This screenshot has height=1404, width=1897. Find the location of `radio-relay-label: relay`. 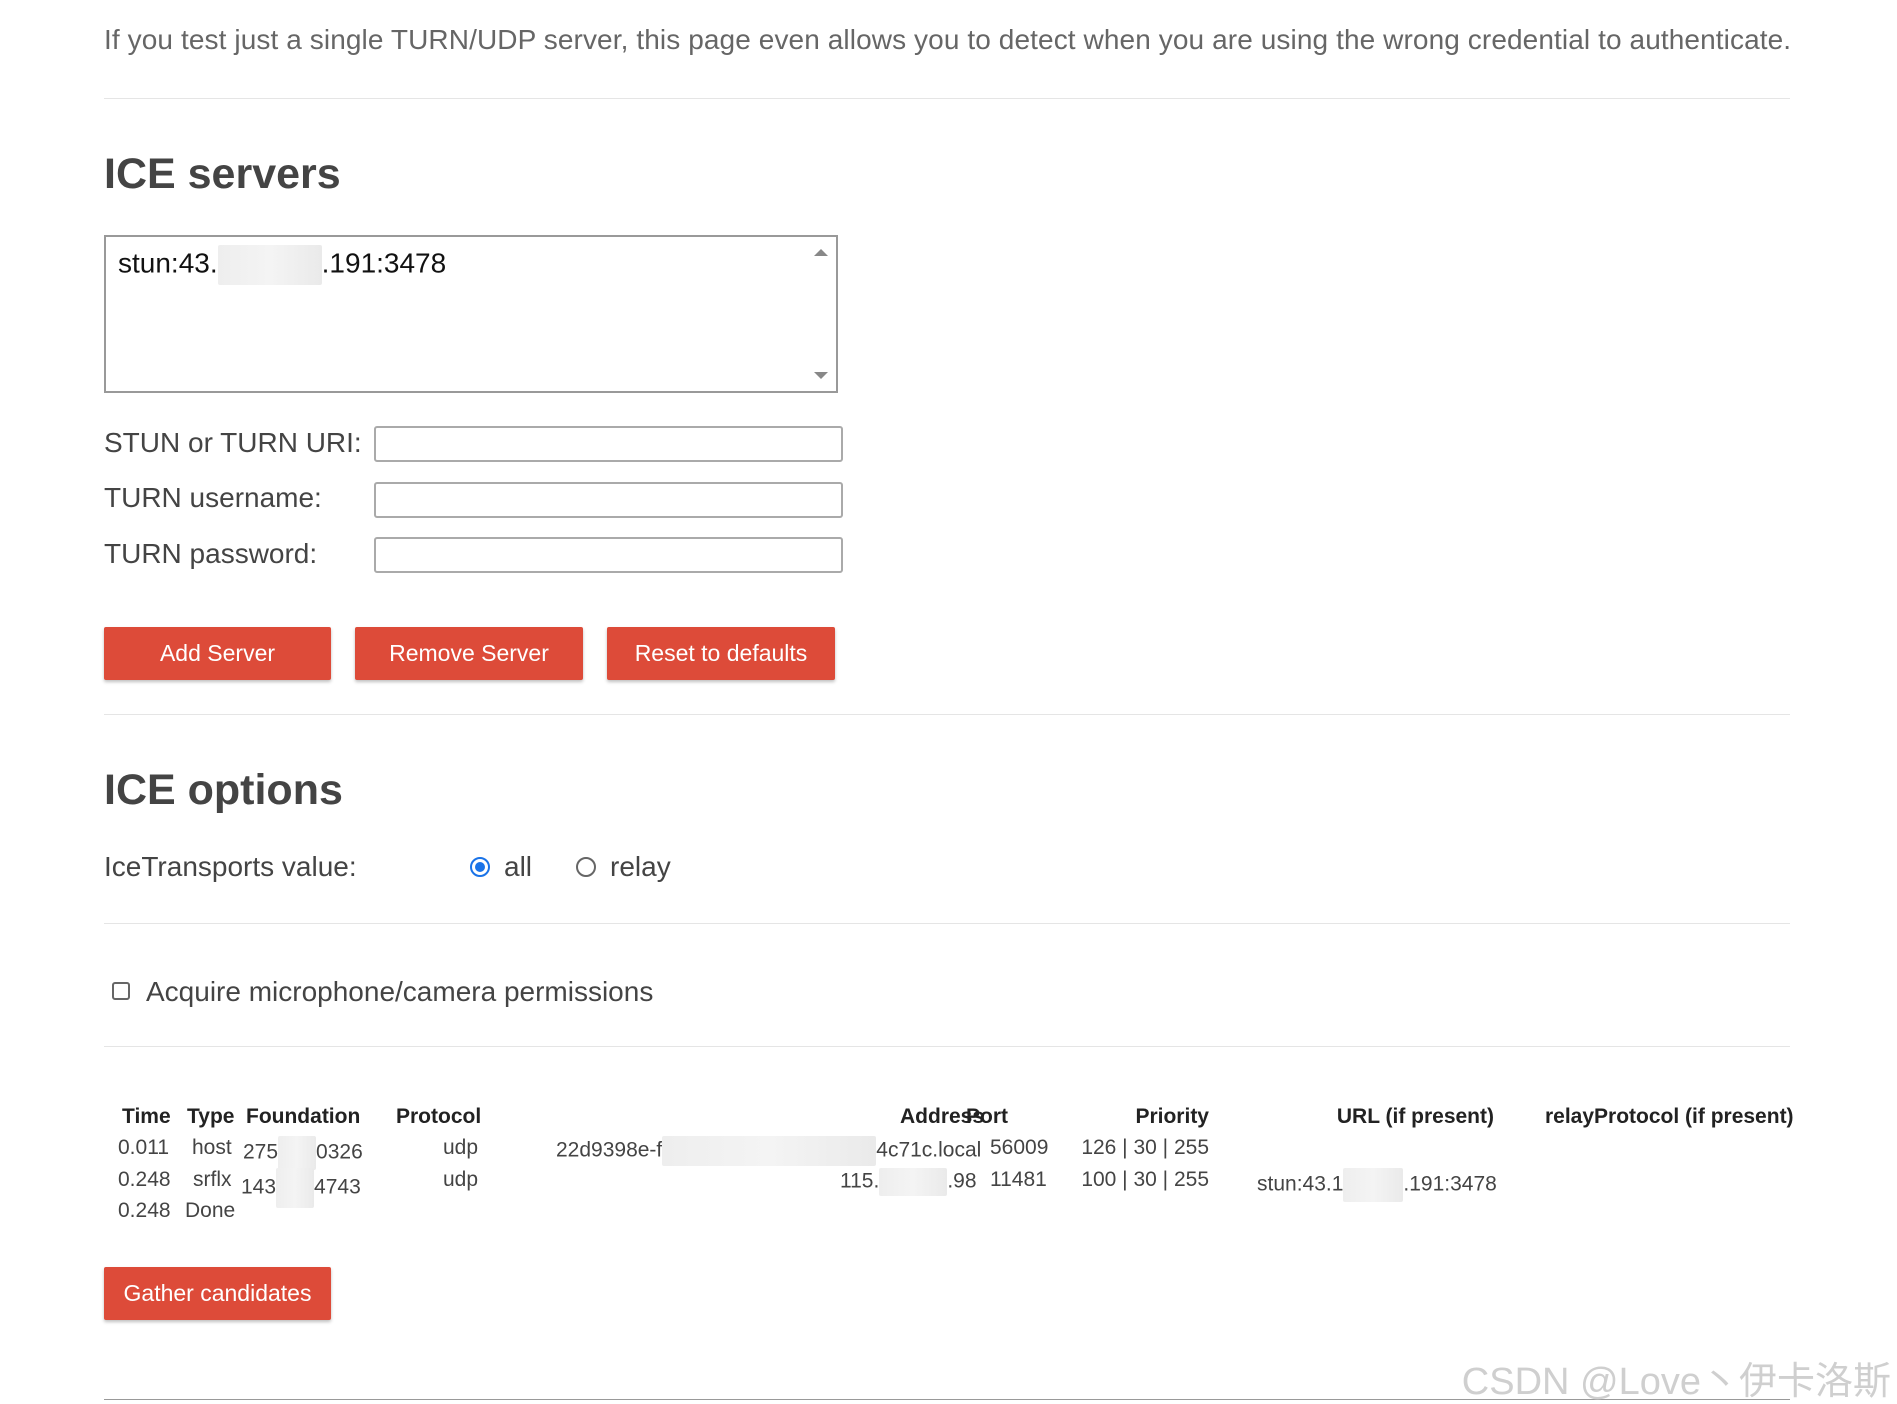

radio-relay-label: relay is located at coordinates (640, 867).